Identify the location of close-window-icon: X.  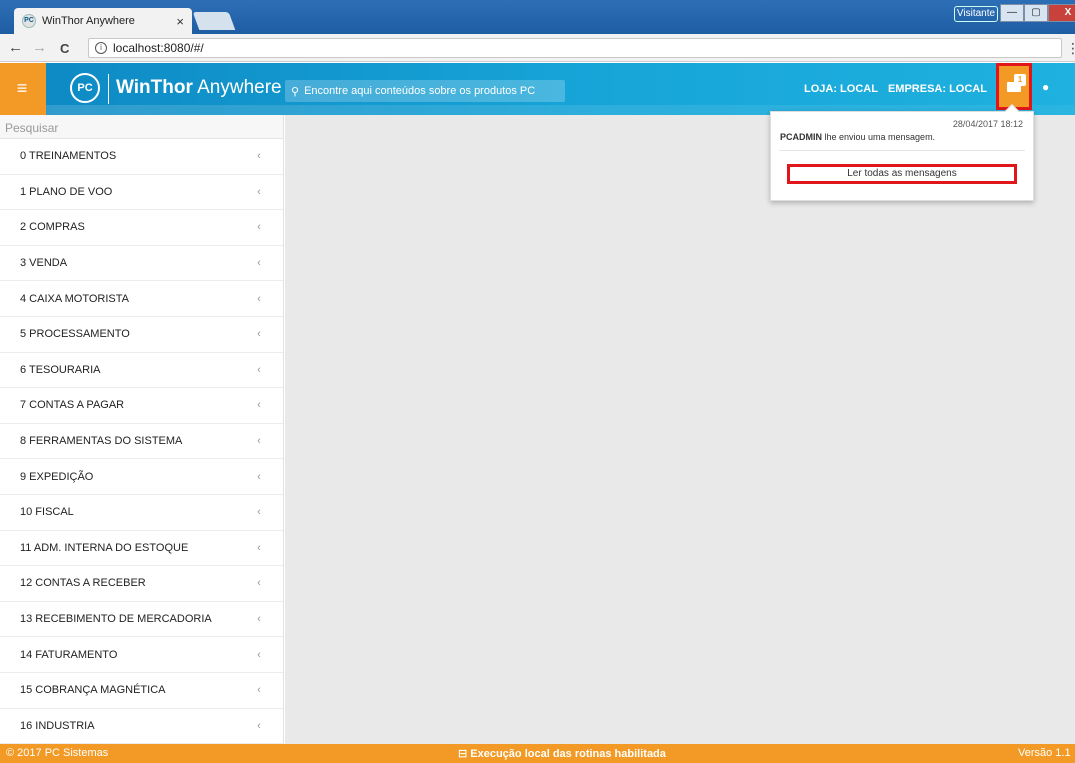
(1061, 13).